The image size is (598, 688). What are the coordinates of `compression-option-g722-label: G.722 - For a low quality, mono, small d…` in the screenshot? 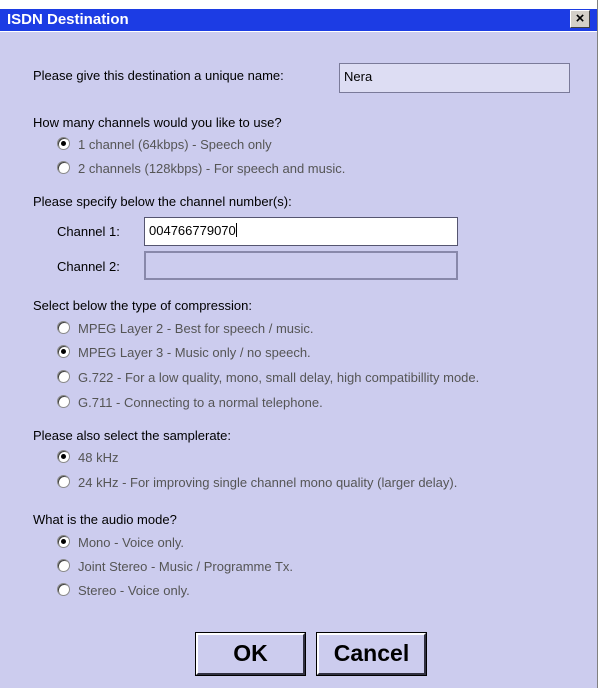 It's located at (279, 377).